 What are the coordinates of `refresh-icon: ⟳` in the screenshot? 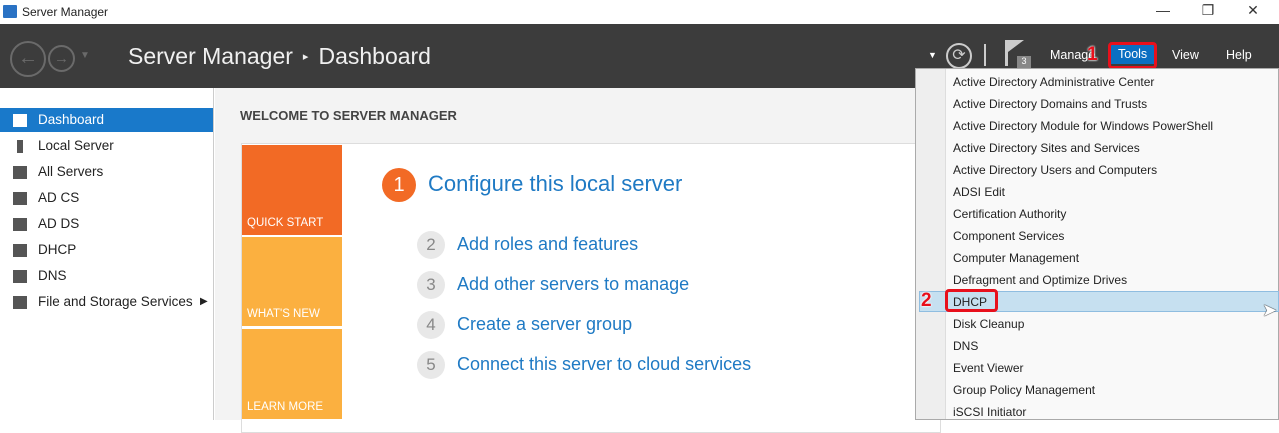 It's located at (959, 56).